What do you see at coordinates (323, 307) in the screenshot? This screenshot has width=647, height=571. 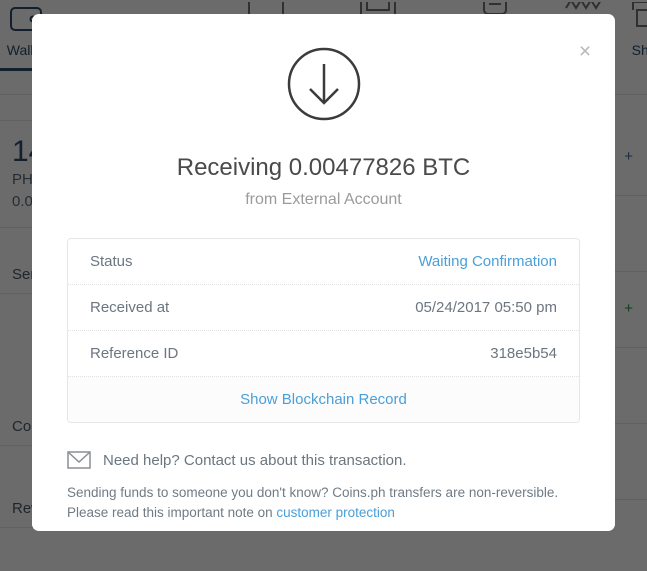 I see `table-row: Received at 05/24/2017 05:50 pm` at bounding box center [323, 307].